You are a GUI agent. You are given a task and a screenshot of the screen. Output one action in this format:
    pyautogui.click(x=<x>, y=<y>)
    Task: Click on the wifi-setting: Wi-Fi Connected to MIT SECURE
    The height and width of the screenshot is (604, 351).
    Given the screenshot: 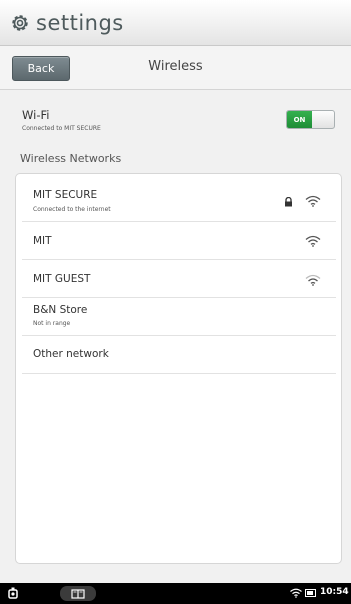 What is the action you would take?
    pyautogui.click(x=61, y=120)
    